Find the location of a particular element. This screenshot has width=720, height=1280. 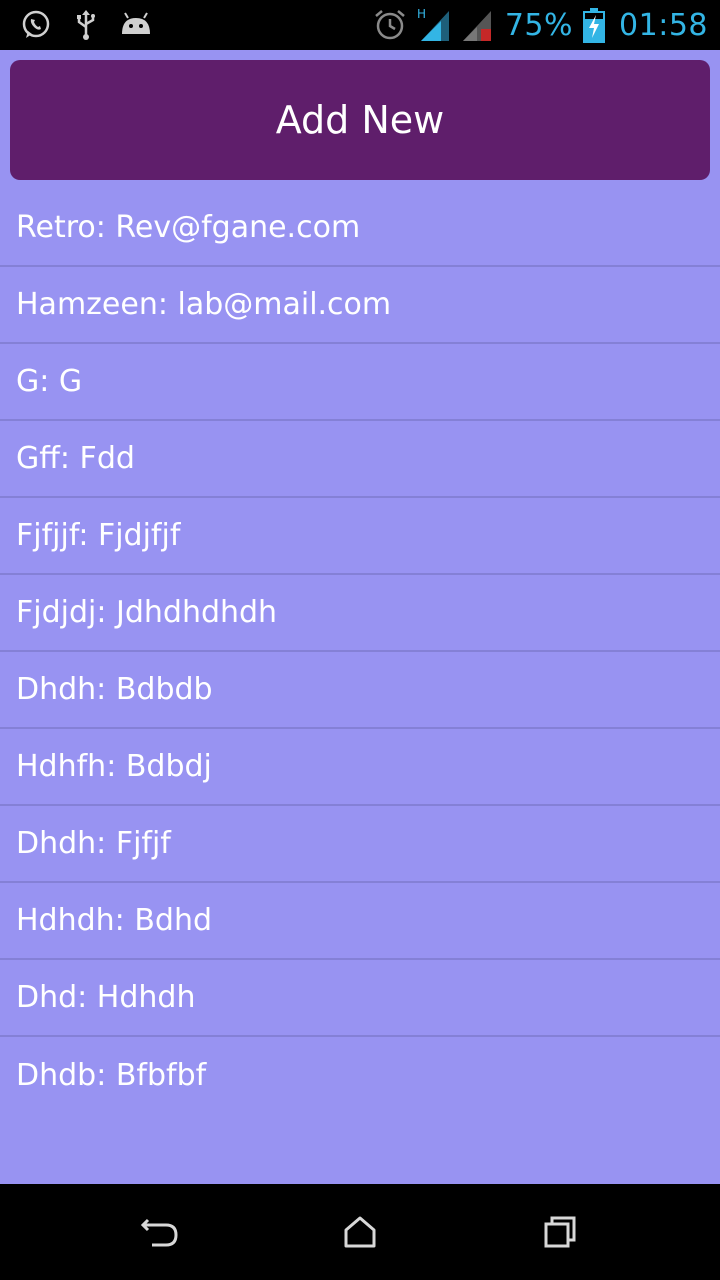

network-type-label: H is located at coordinates (421, 14).